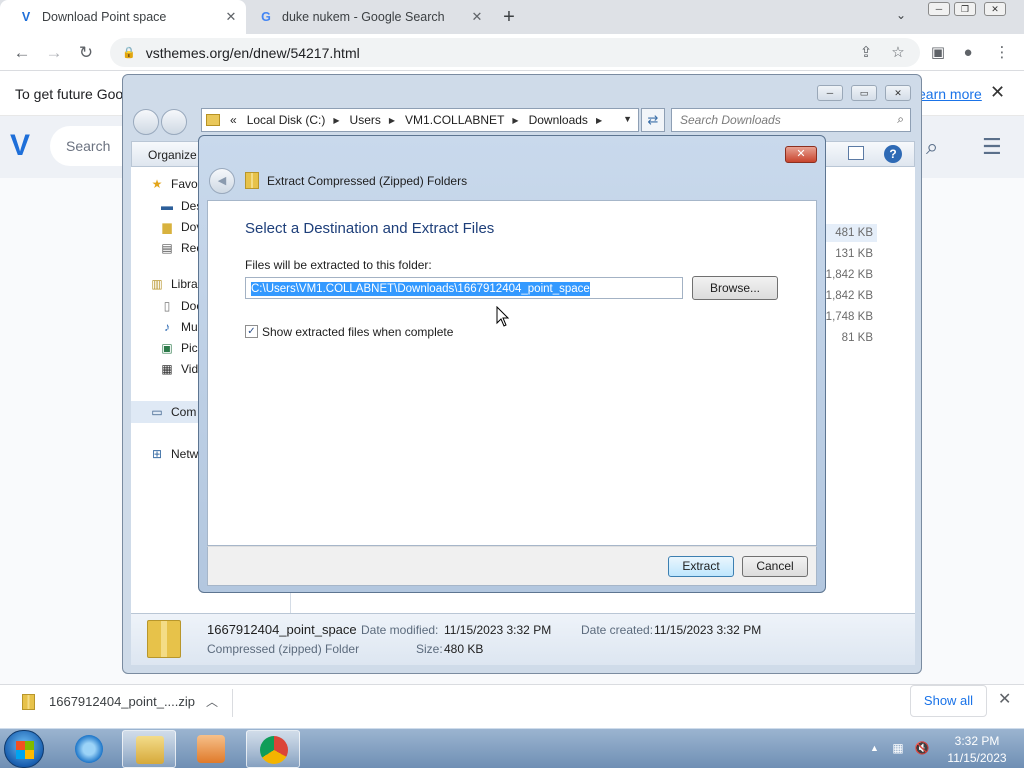 This screenshot has width=1024, height=768. What do you see at coordinates (174, 122) in the screenshot?
I see `explorer-forward-icon` at bounding box center [174, 122].